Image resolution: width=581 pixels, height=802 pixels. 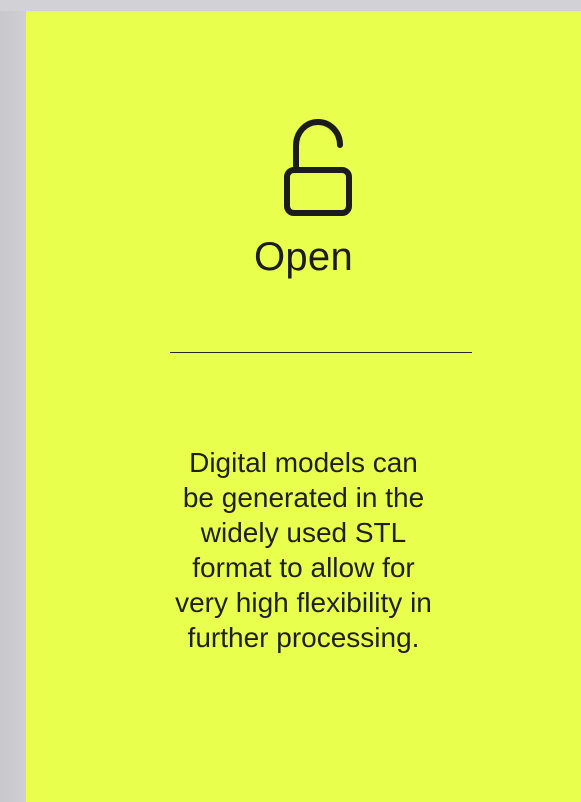 I want to click on unlocked-padlock-icon, so click(x=318, y=167).